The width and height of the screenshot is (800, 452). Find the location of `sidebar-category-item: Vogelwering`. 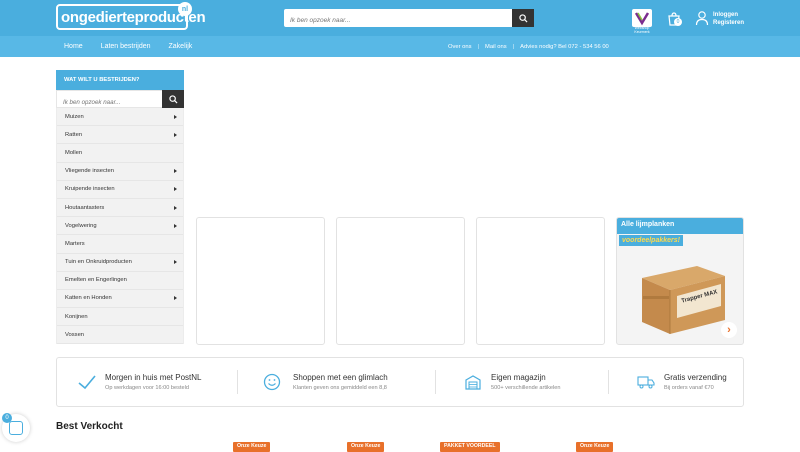

sidebar-category-item: Vogelwering is located at coordinates (120, 226).